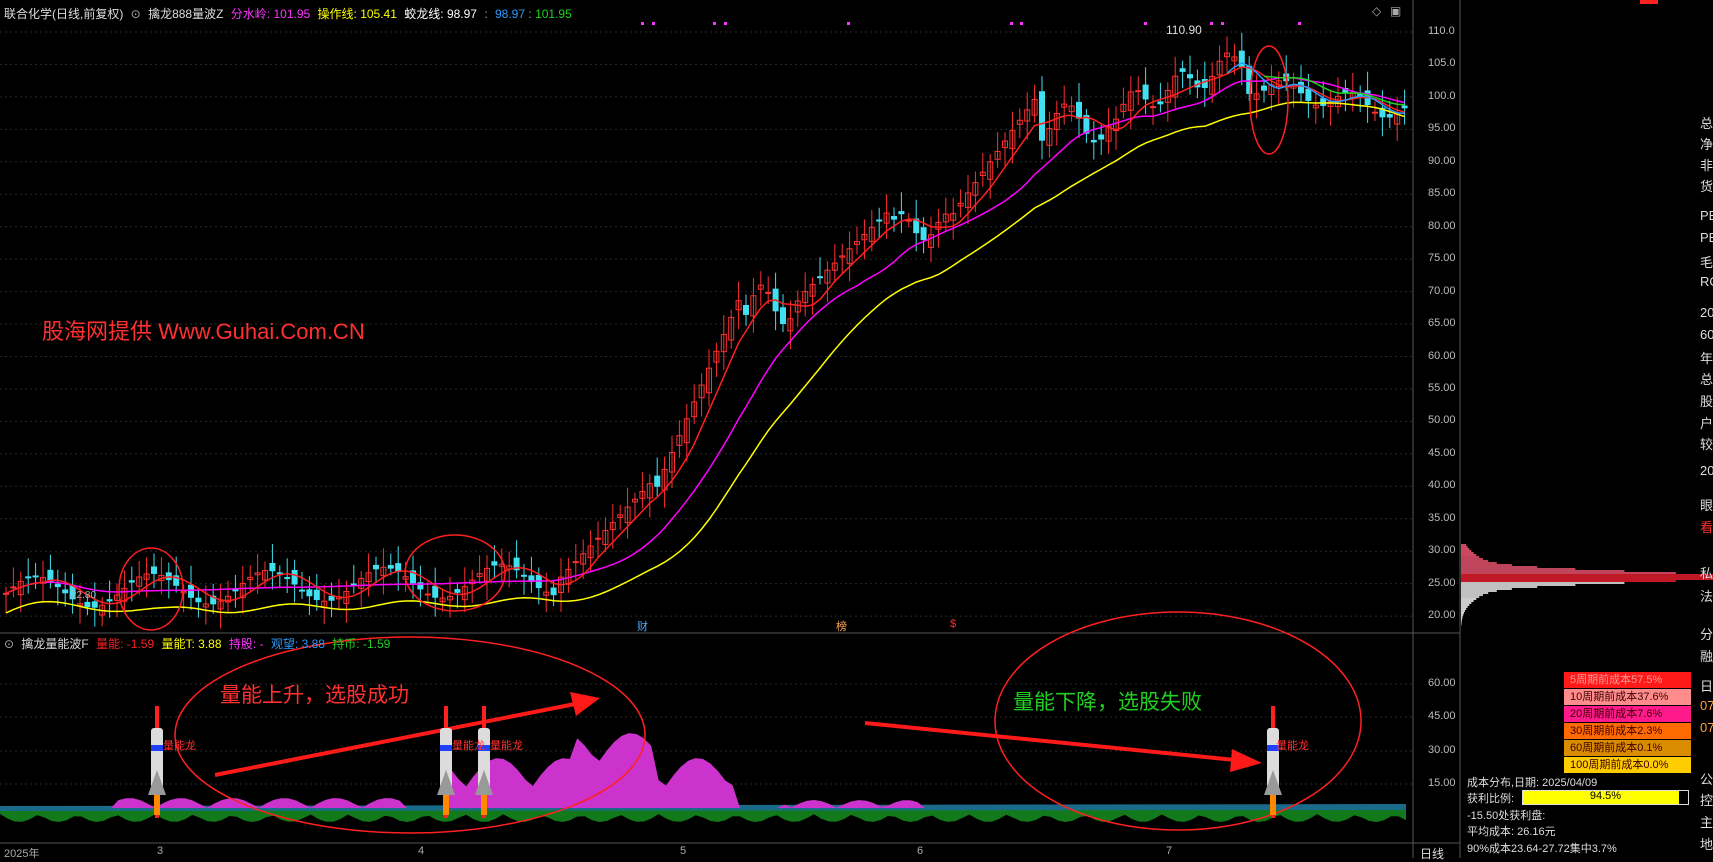  Describe the element at coordinates (178, 644) in the screenshot. I see `lnt-label: 量能T:` at that location.